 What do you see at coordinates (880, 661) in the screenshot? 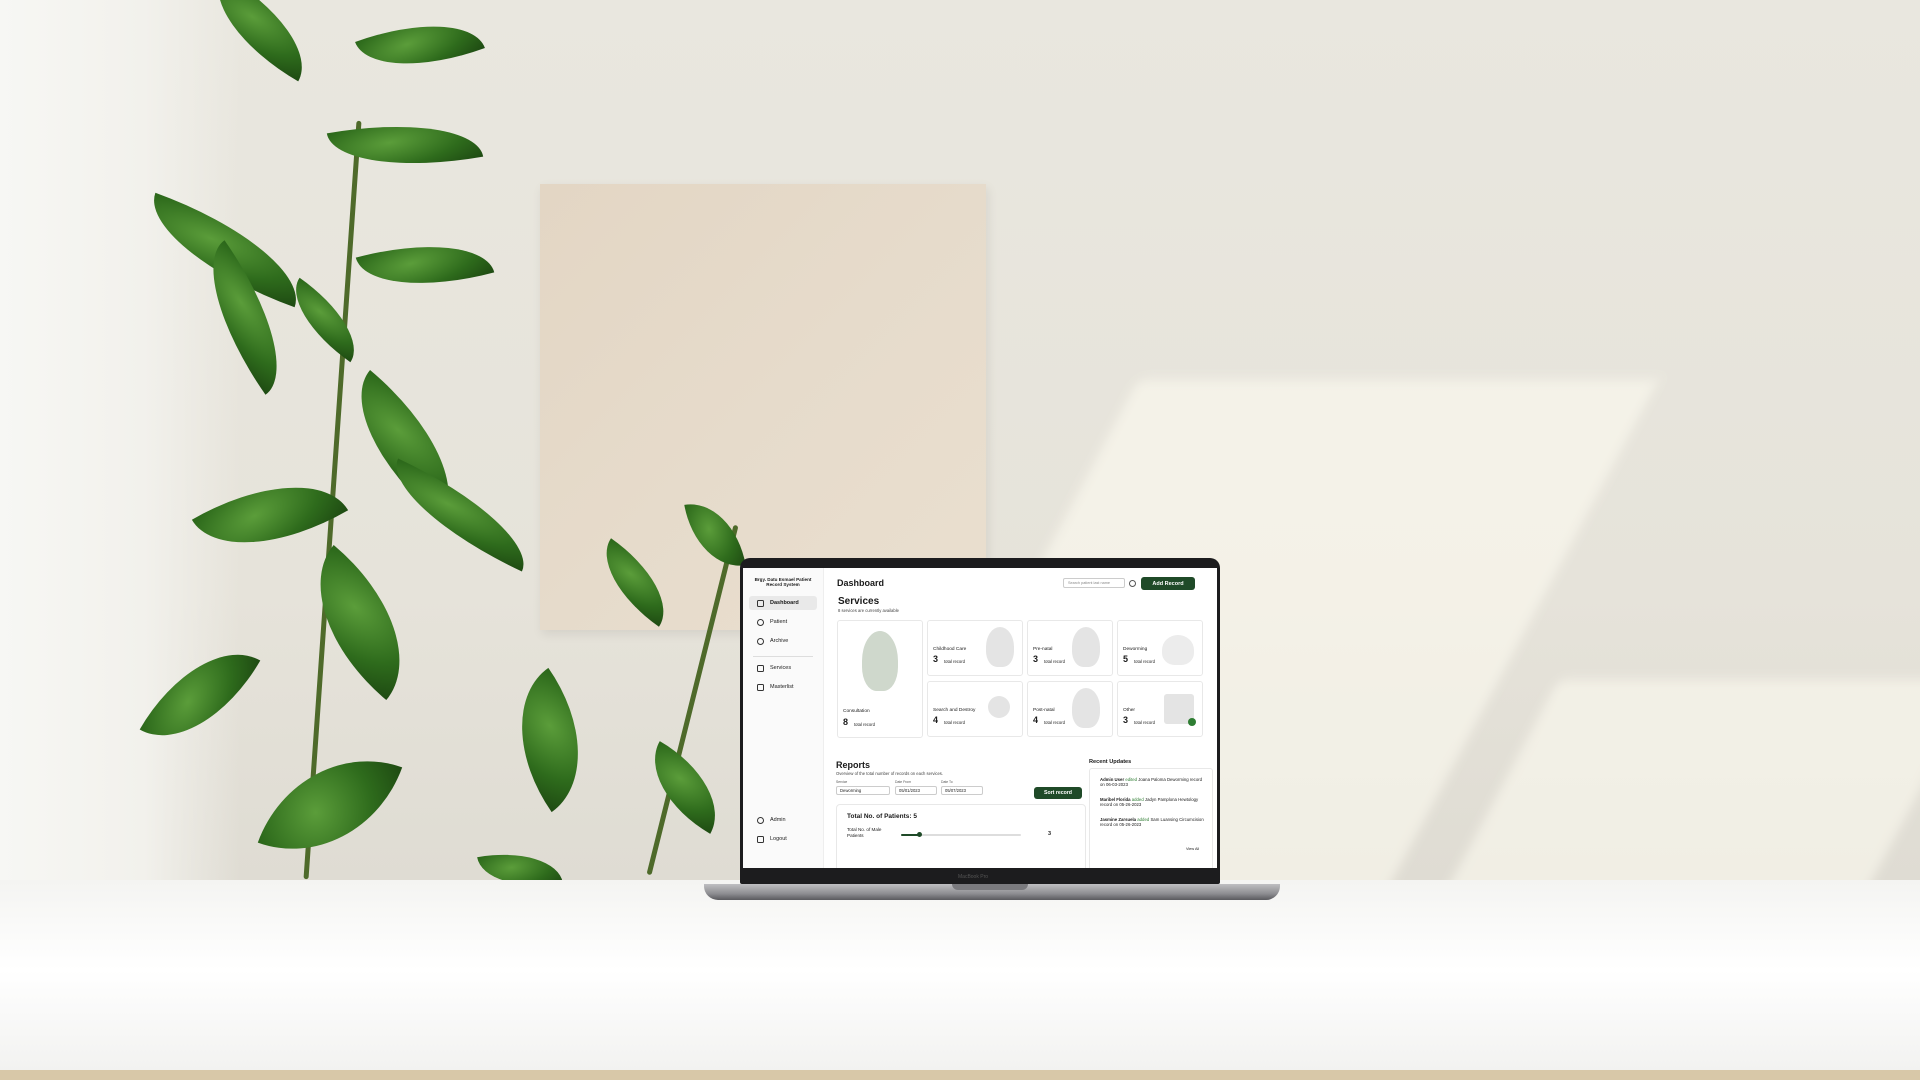
I see `consultation-illustration` at bounding box center [880, 661].